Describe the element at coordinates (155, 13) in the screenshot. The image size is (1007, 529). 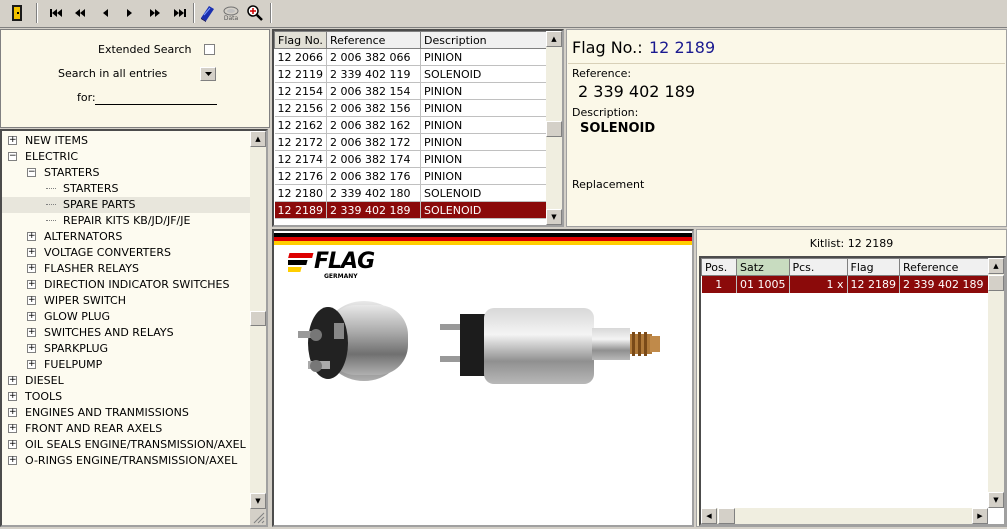
I see `next-page-icon` at that location.